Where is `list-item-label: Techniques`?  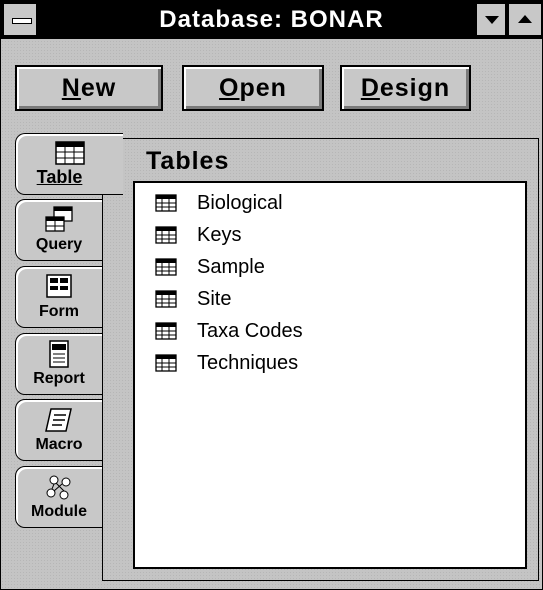 list-item-label: Techniques is located at coordinates (248, 362).